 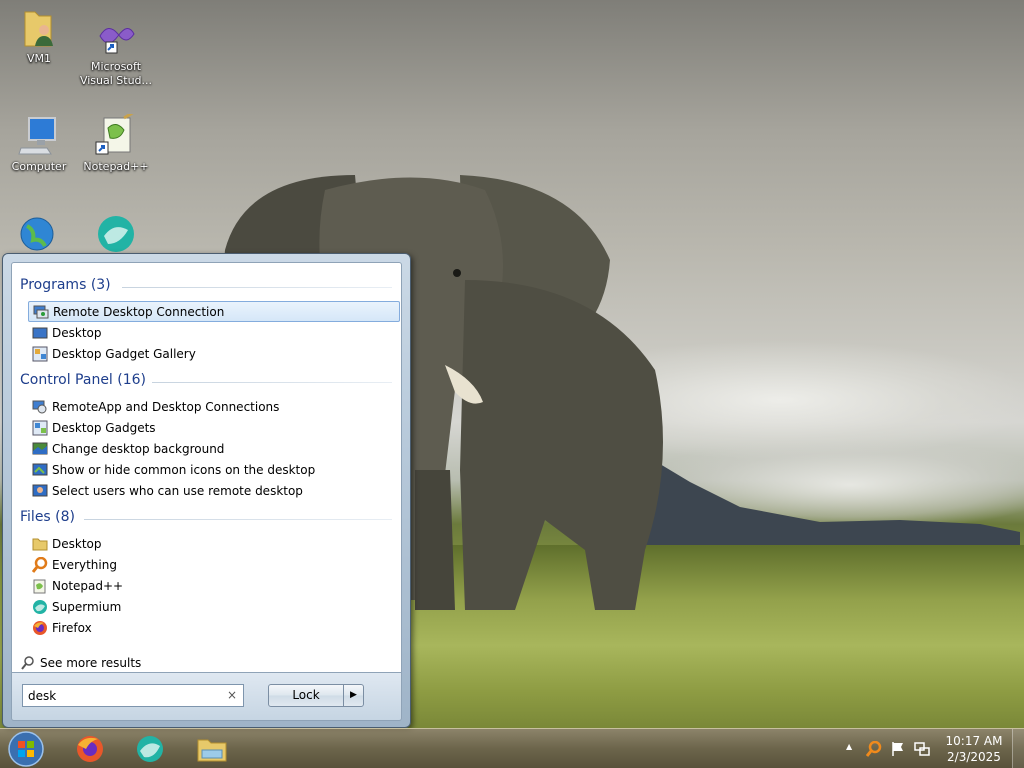 I want to click on taskbar-file-explorer, so click(x=212, y=749).